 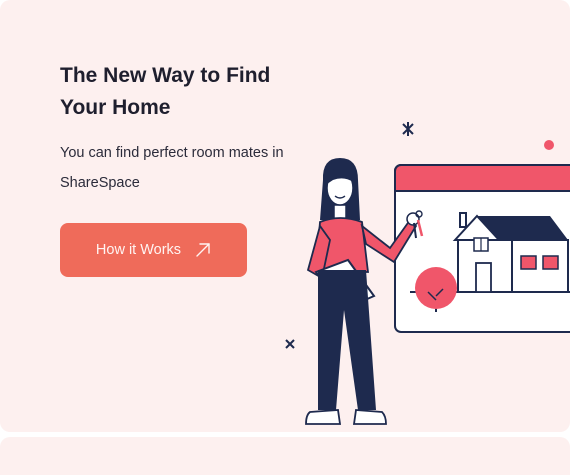 What do you see at coordinates (290, 344) in the screenshot?
I see `cross-icon` at bounding box center [290, 344].